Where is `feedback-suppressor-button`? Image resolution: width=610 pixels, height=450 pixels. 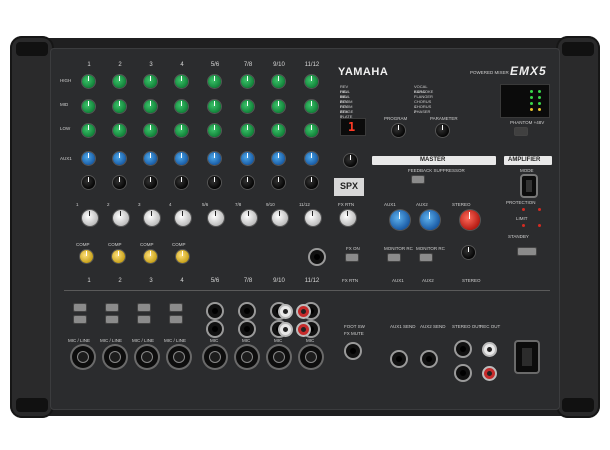
feedback-suppressor-button is located at coordinates (418, 179).